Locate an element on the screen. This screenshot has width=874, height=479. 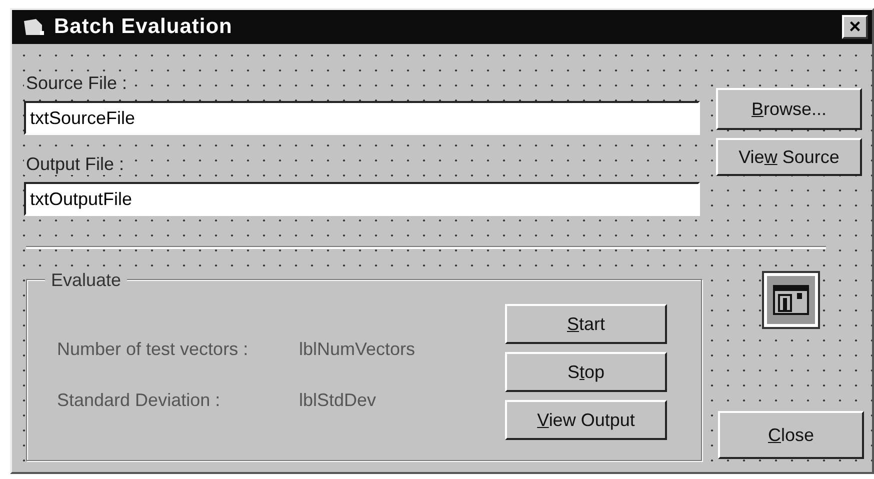
action-button: Stop is located at coordinates (586, 372).